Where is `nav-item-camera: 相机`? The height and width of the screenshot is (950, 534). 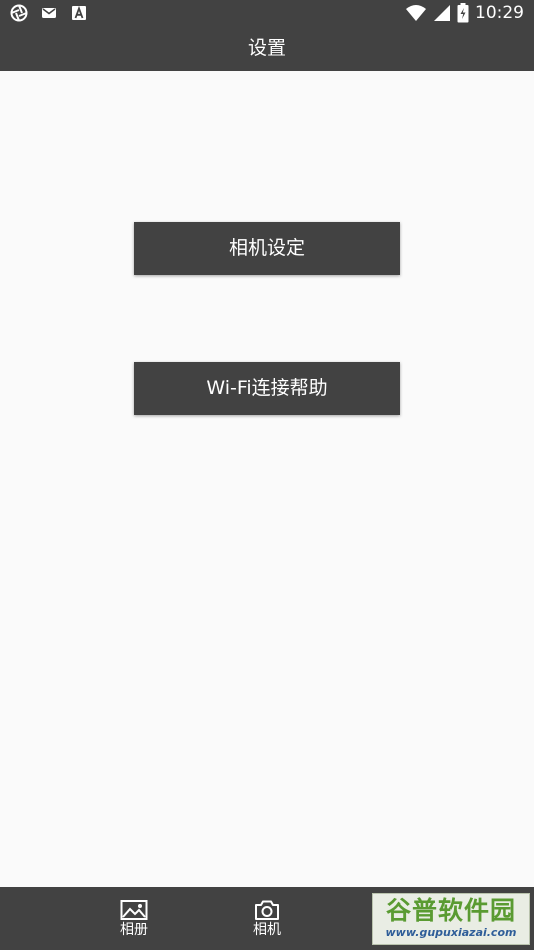 nav-item-camera: 相机 is located at coordinates (267, 918).